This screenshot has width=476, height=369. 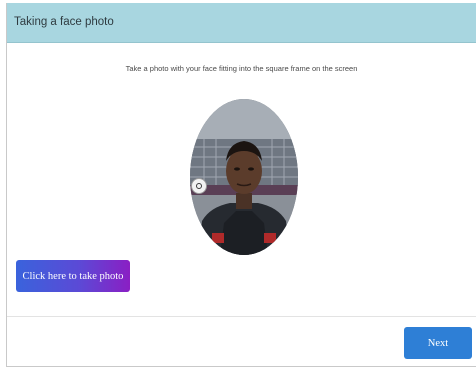 I want to click on face-photo-image, so click(x=244, y=177).